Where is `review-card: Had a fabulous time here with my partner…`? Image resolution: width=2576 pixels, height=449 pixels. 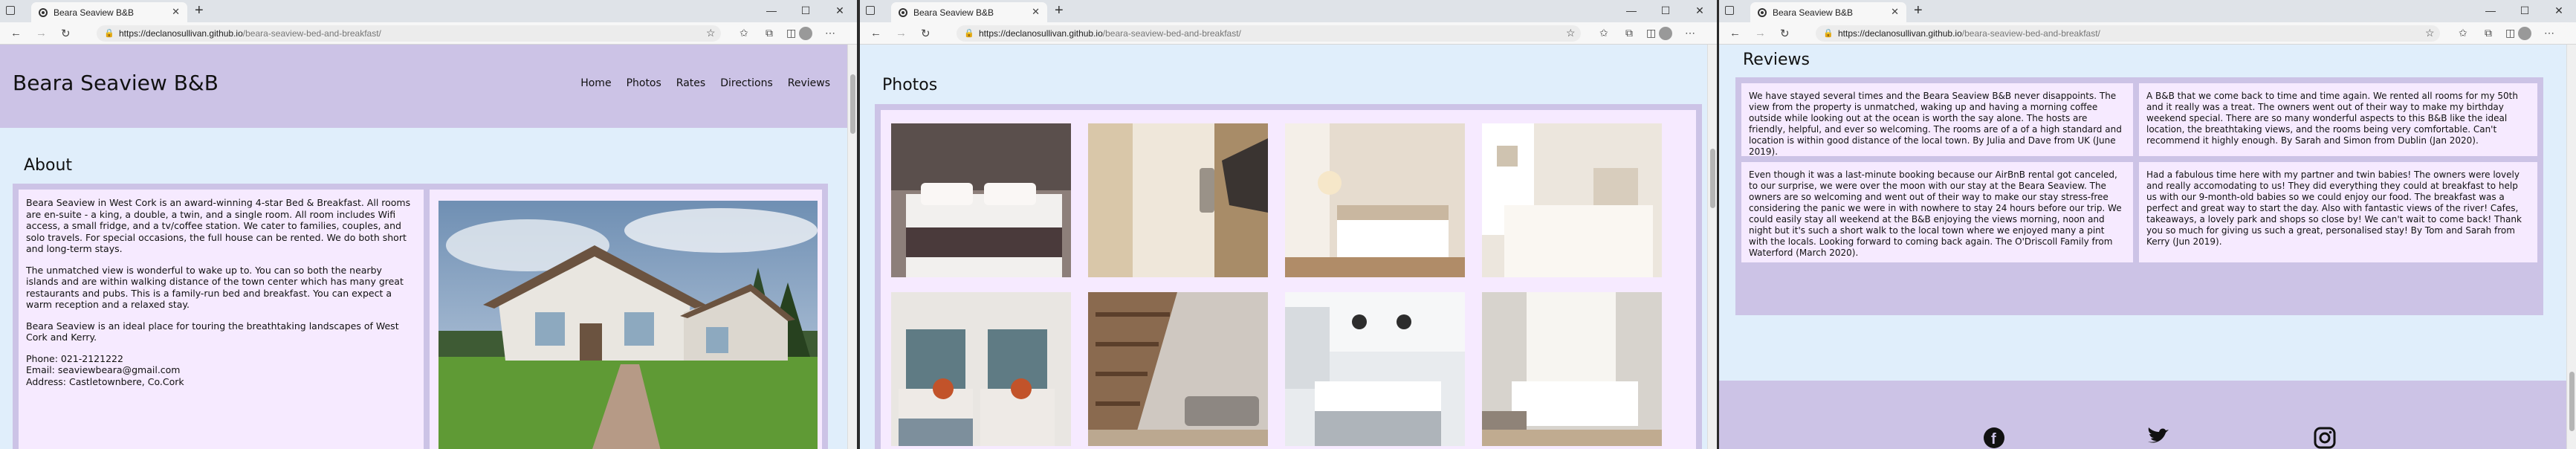
review-card: Had a fabulous time here with my partner… is located at coordinates (2338, 212).